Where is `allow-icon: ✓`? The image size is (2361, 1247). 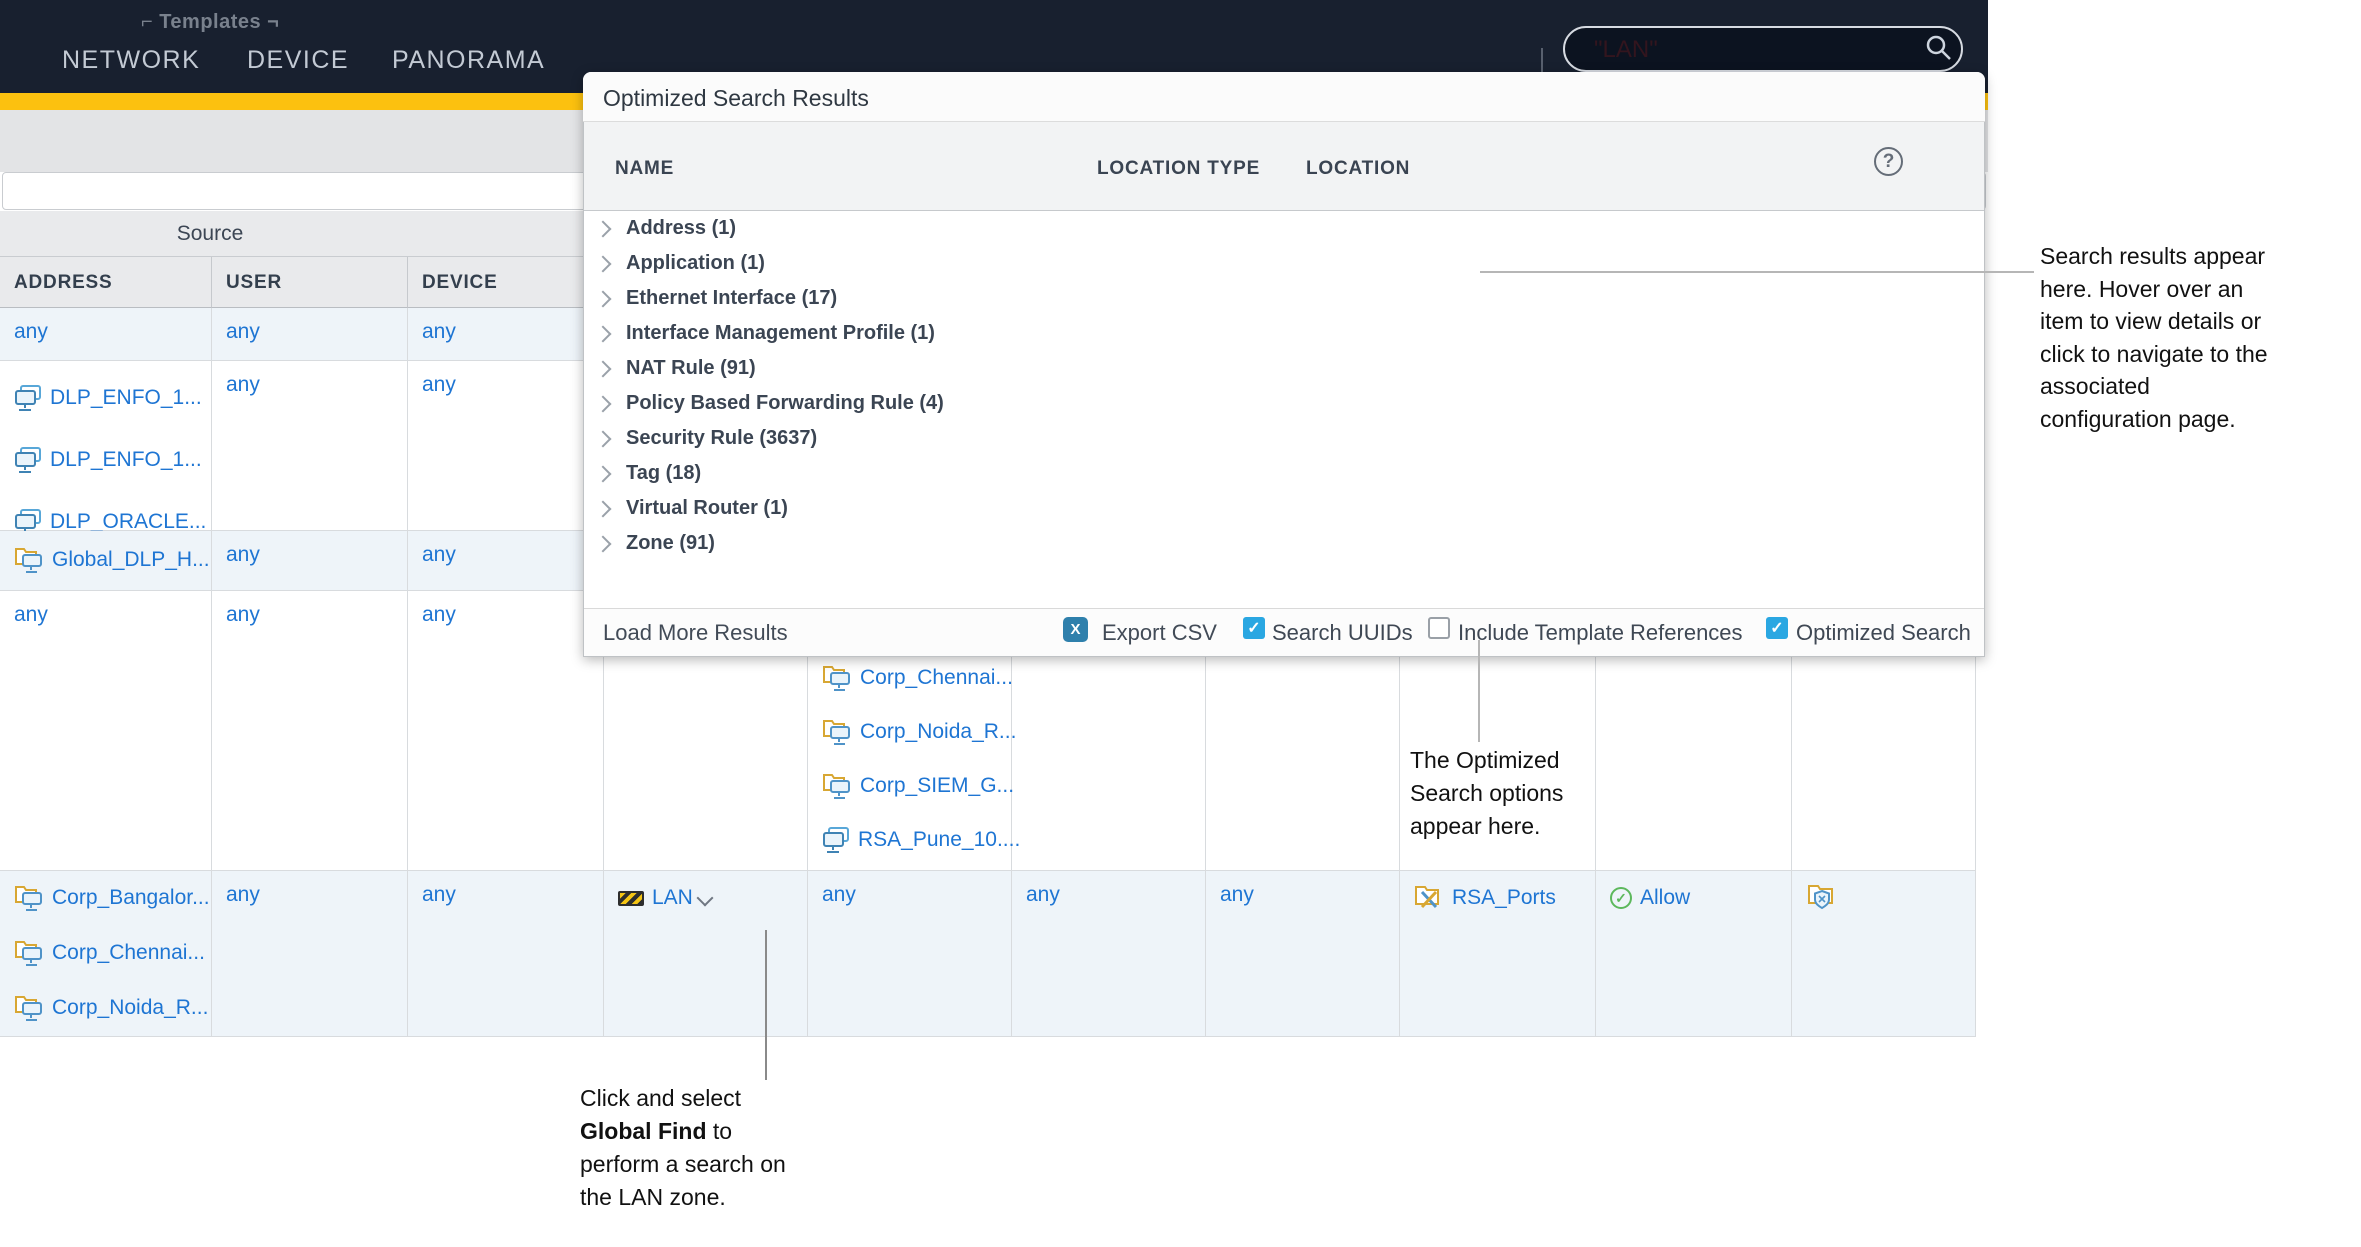
allow-icon: ✓ is located at coordinates (1621, 898).